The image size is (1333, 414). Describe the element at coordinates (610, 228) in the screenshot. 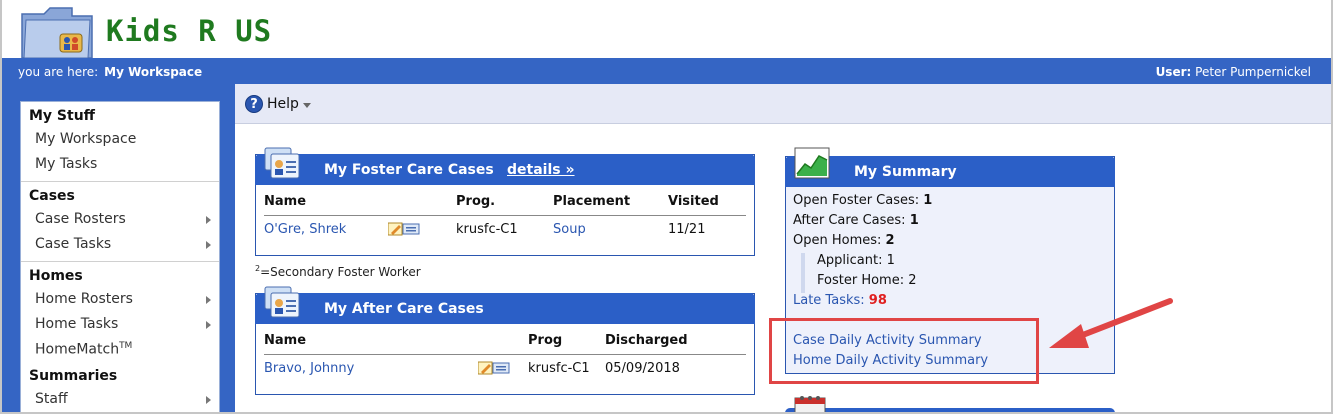

I see `placement-cell: Soup` at that location.